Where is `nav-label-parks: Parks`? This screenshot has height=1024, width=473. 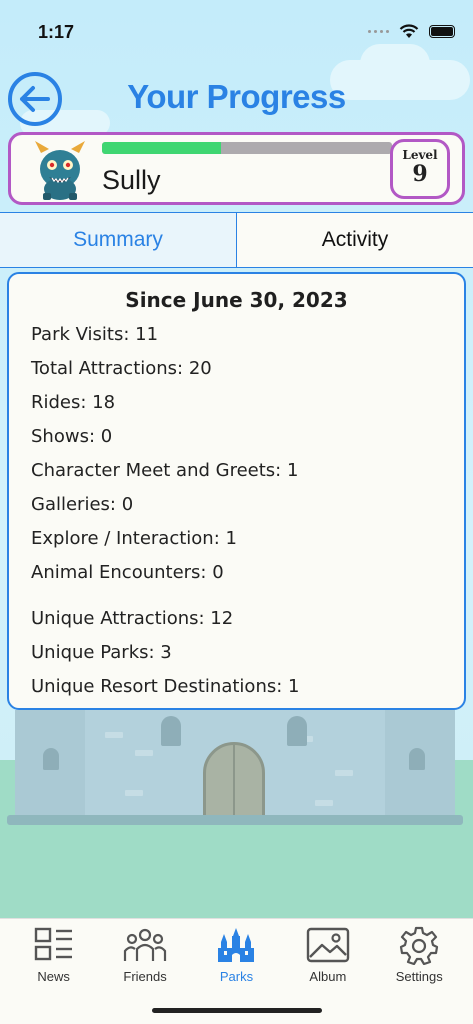 nav-label-parks: Parks is located at coordinates (236, 976).